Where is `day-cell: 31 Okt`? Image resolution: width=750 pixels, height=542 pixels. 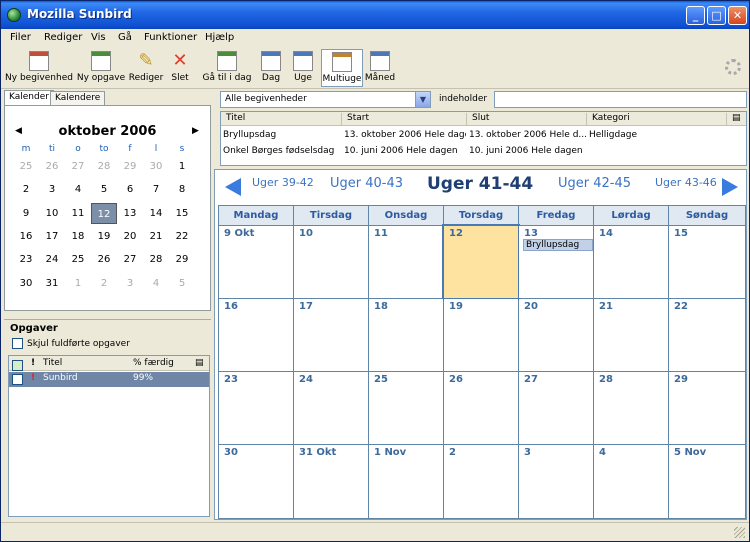 day-cell: 31 Okt is located at coordinates (331, 481).